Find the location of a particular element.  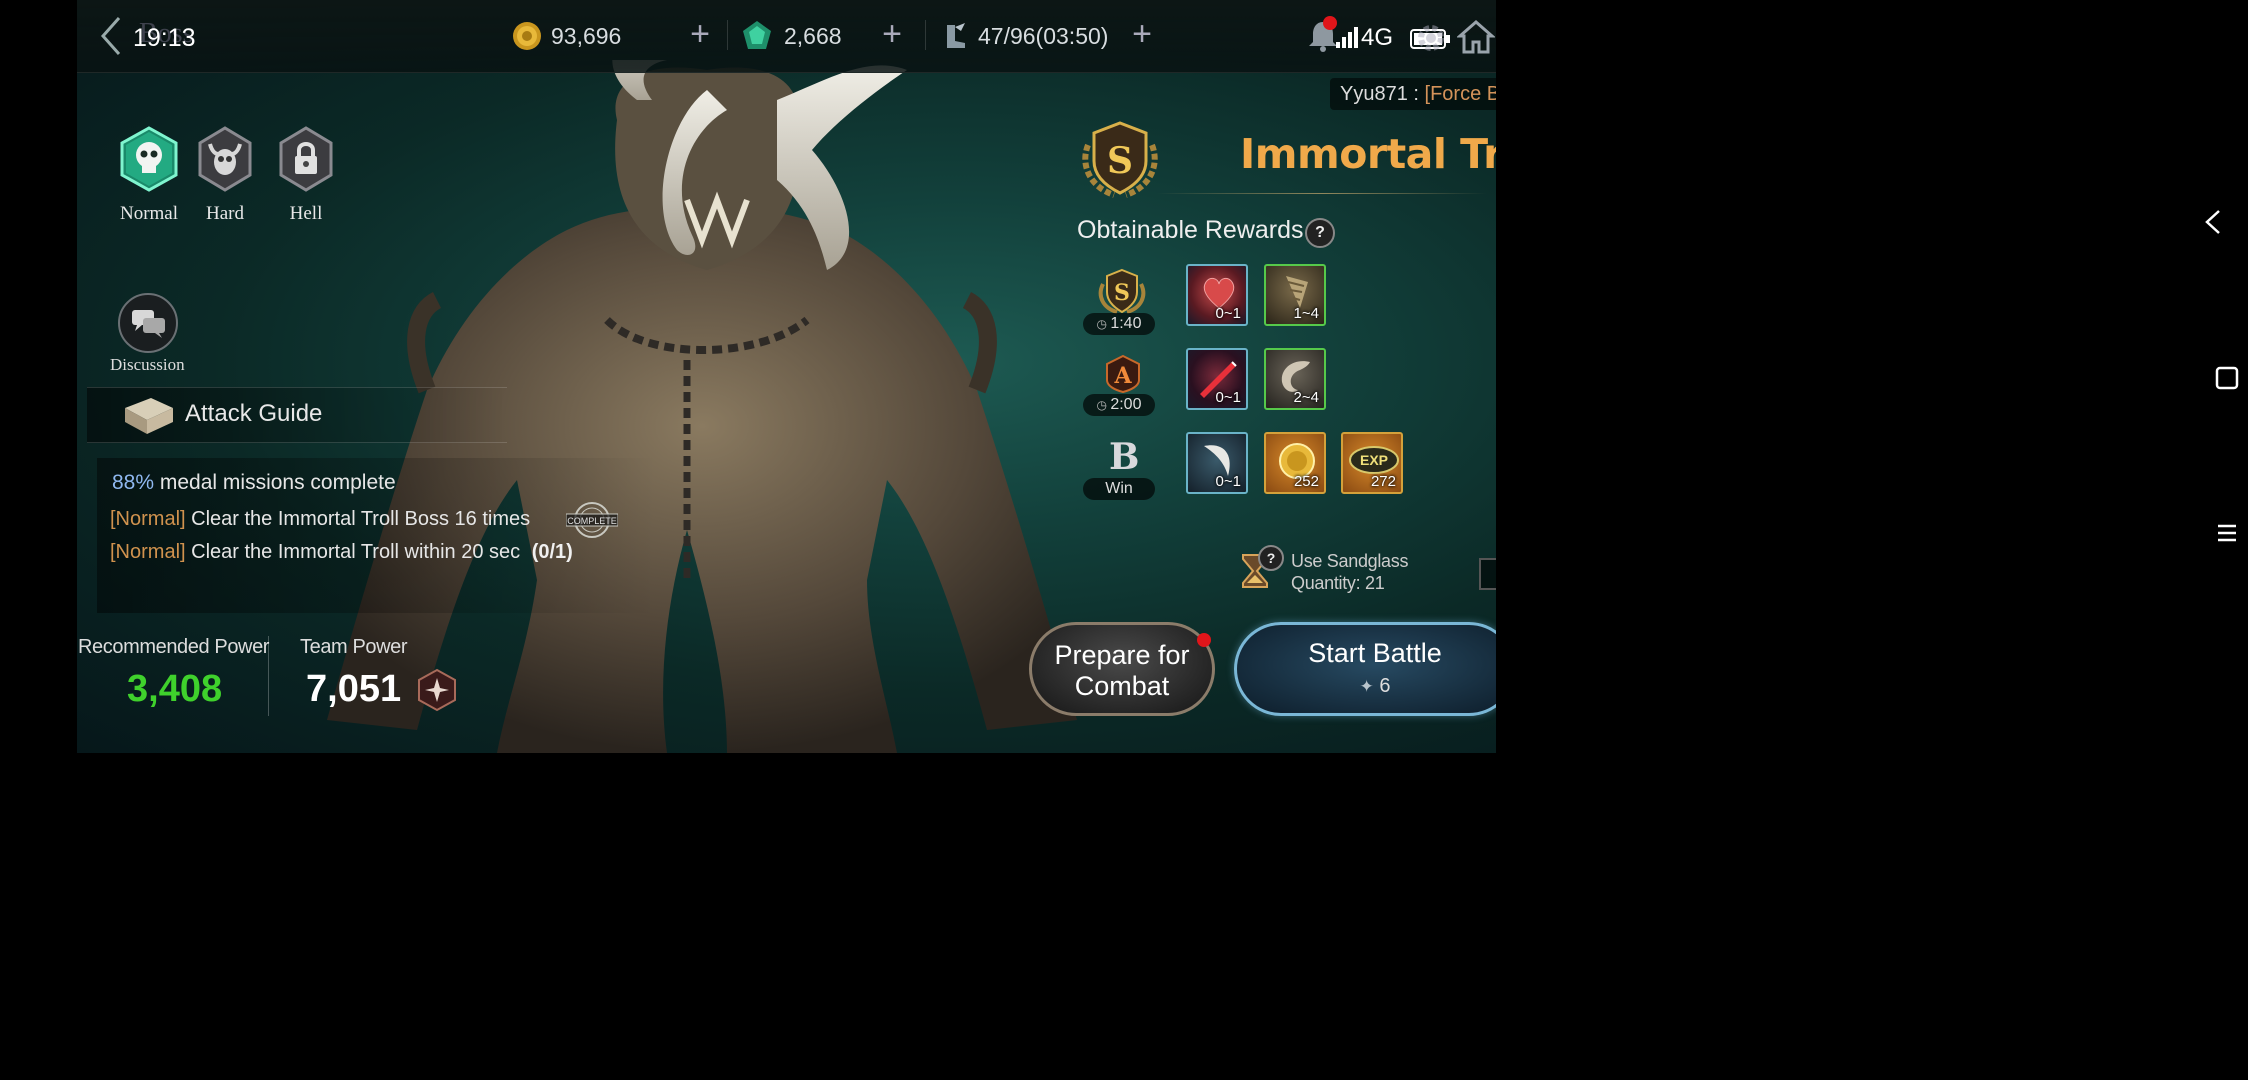

status-time: 19:13 is located at coordinates (164, 38).